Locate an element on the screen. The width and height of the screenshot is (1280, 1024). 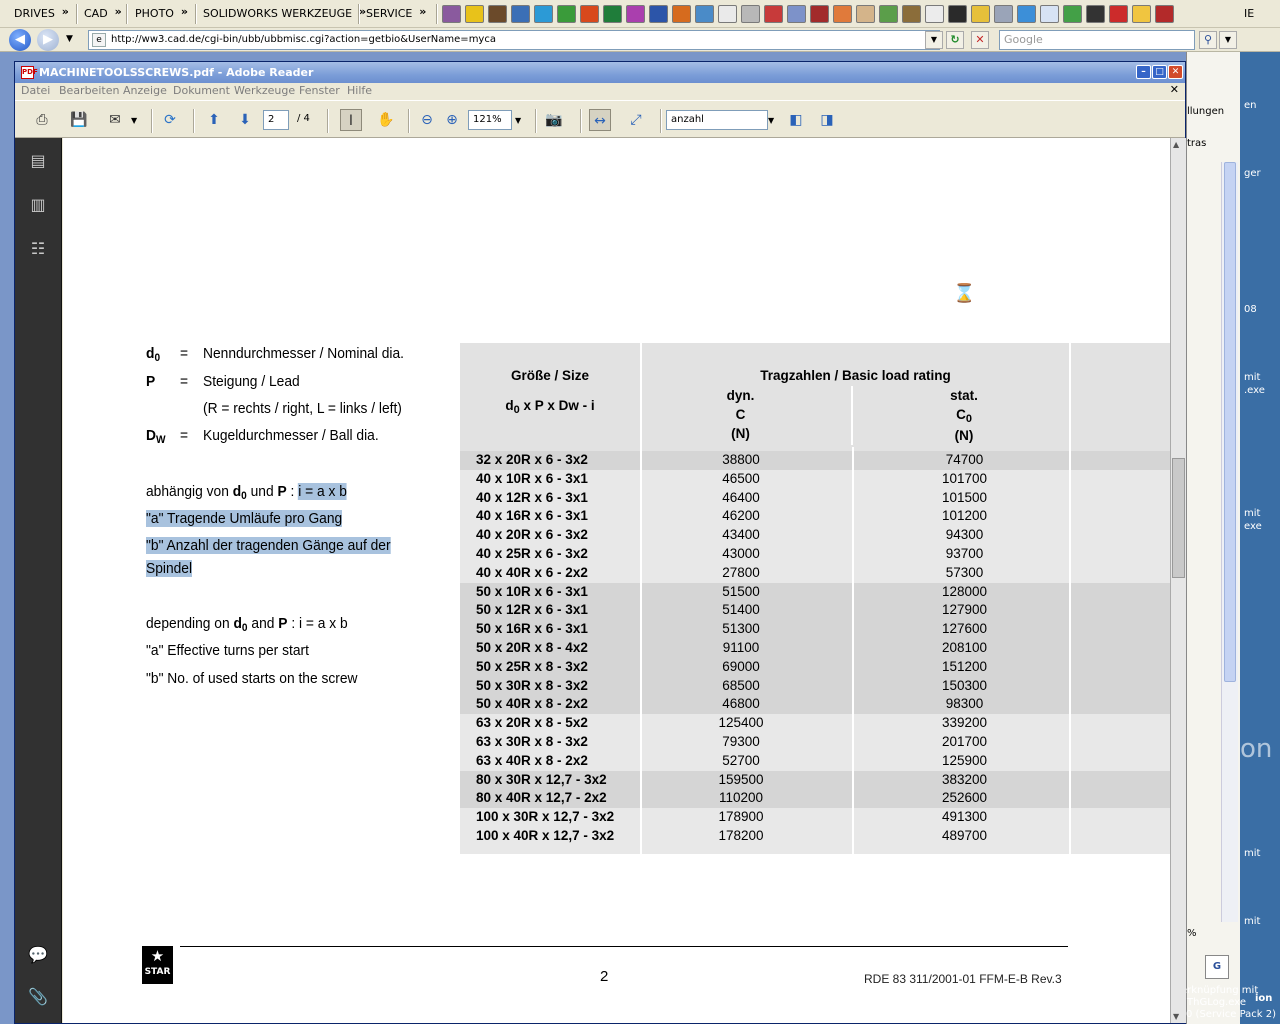
menu-datei: Datei is located at coordinates (35, 90).